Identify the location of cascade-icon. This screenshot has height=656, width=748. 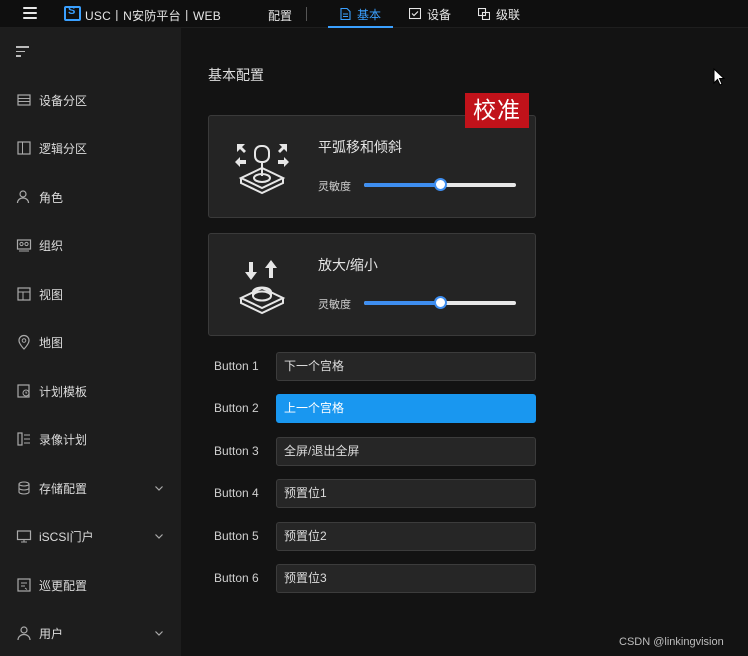
(484, 14).